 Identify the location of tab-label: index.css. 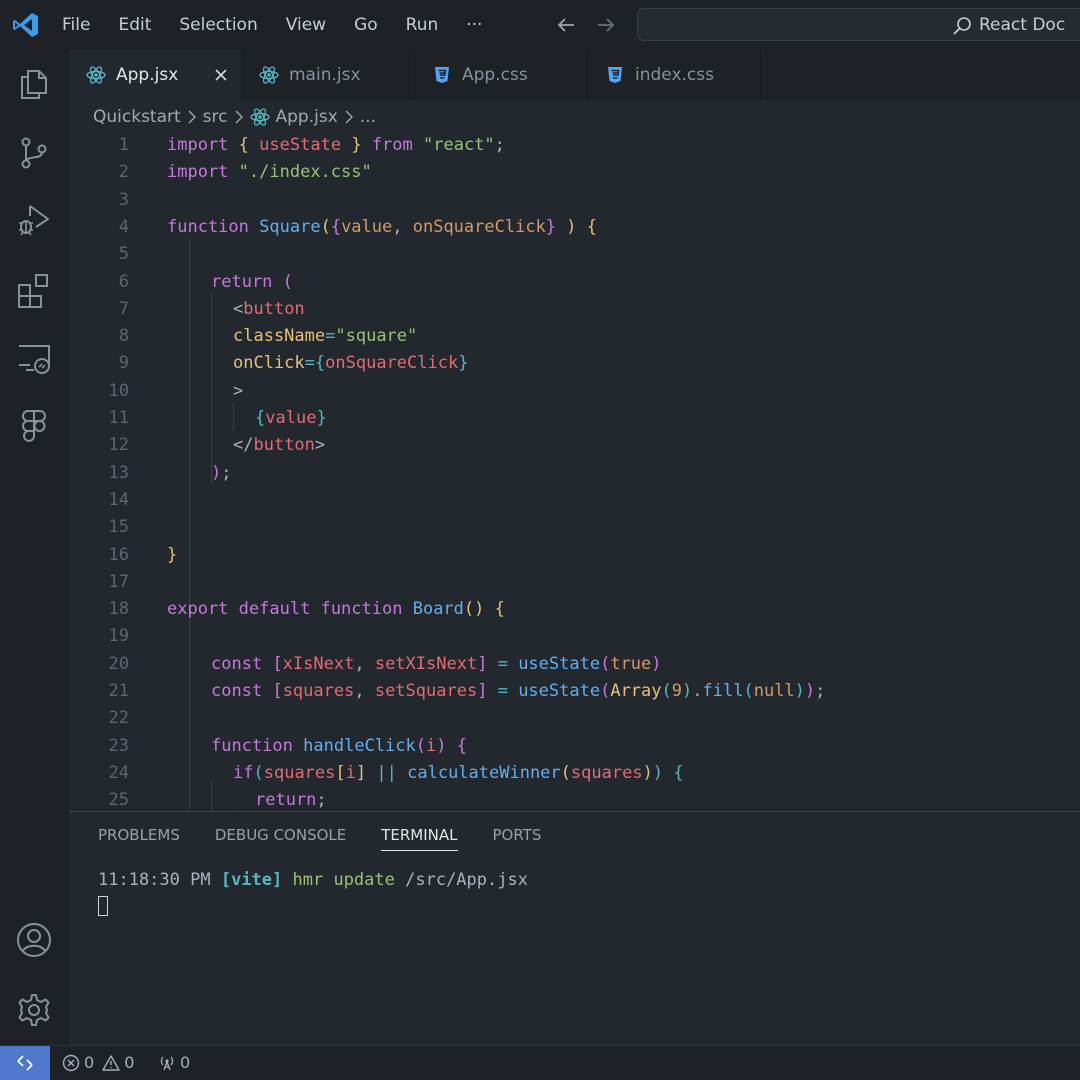
(674, 75).